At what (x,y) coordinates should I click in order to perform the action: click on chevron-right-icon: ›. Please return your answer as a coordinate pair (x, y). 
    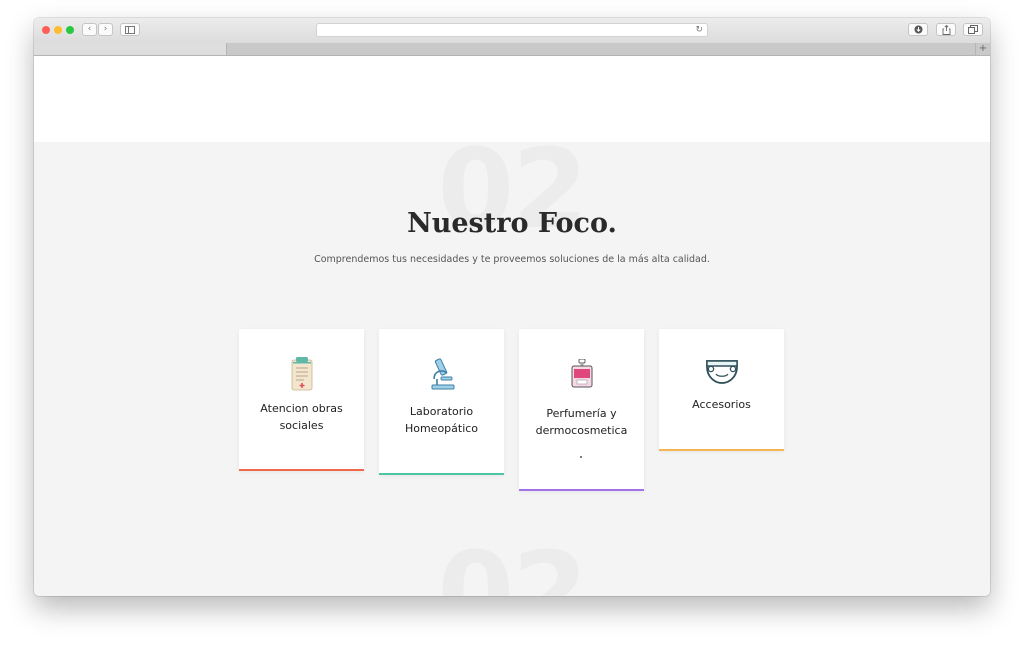
    Looking at the image, I should click on (105, 29).